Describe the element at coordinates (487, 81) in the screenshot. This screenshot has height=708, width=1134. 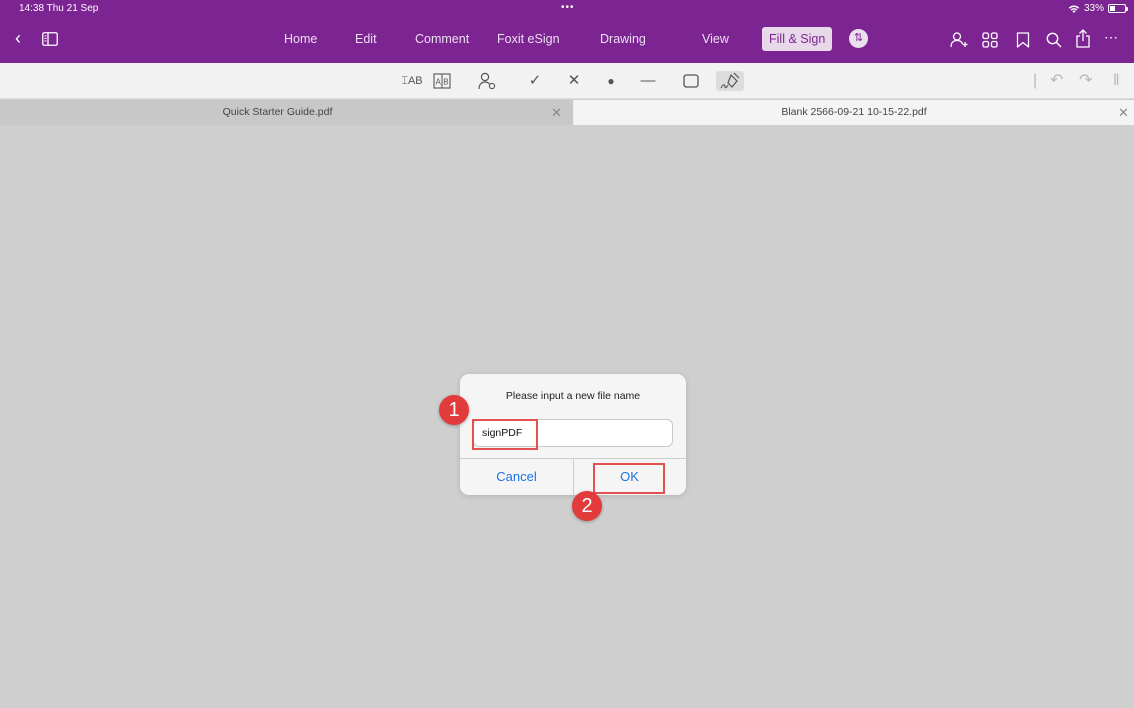
I see `profile-icon` at that location.